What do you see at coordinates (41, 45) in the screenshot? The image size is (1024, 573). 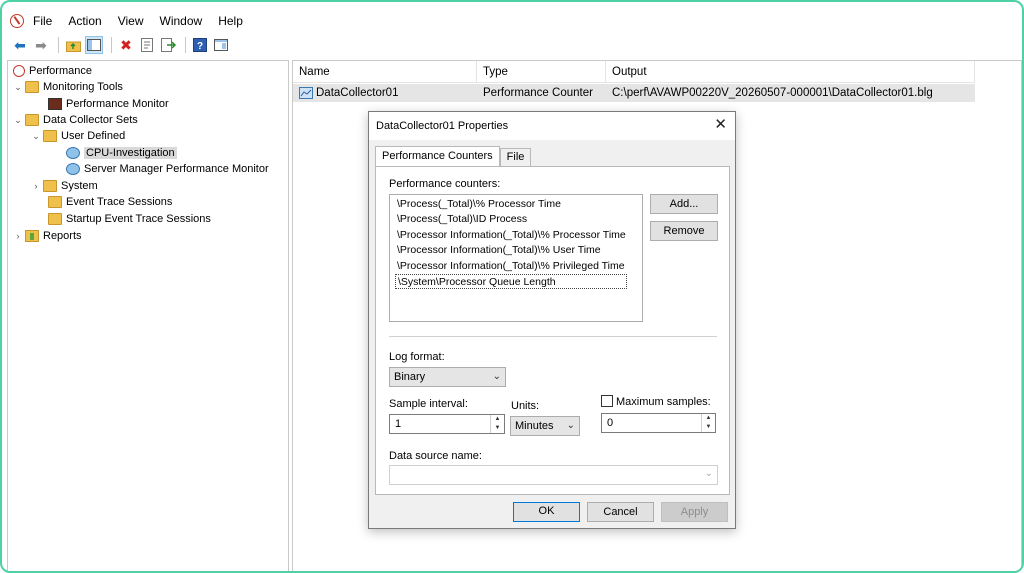 I see `forward-arrow-icon: ➡` at bounding box center [41, 45].